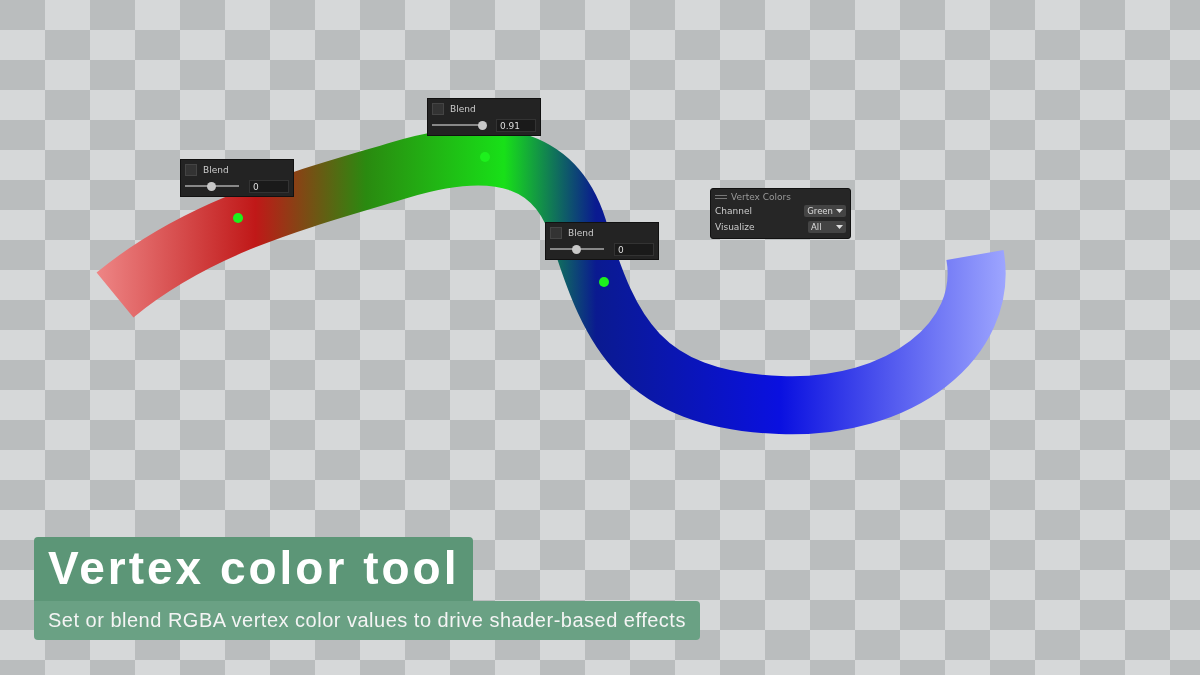  What do you see at coordinates (367, 620) in the screenshot?
I see `caption-subtitle: Set or blend RGBA vertex color values to drive shader-based effects` at bounding box center [367, 620].